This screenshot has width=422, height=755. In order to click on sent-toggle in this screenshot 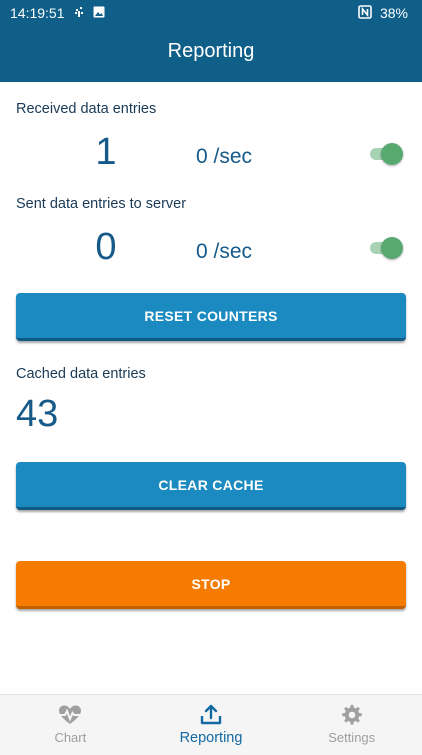, I will do `click(387, 248)`.